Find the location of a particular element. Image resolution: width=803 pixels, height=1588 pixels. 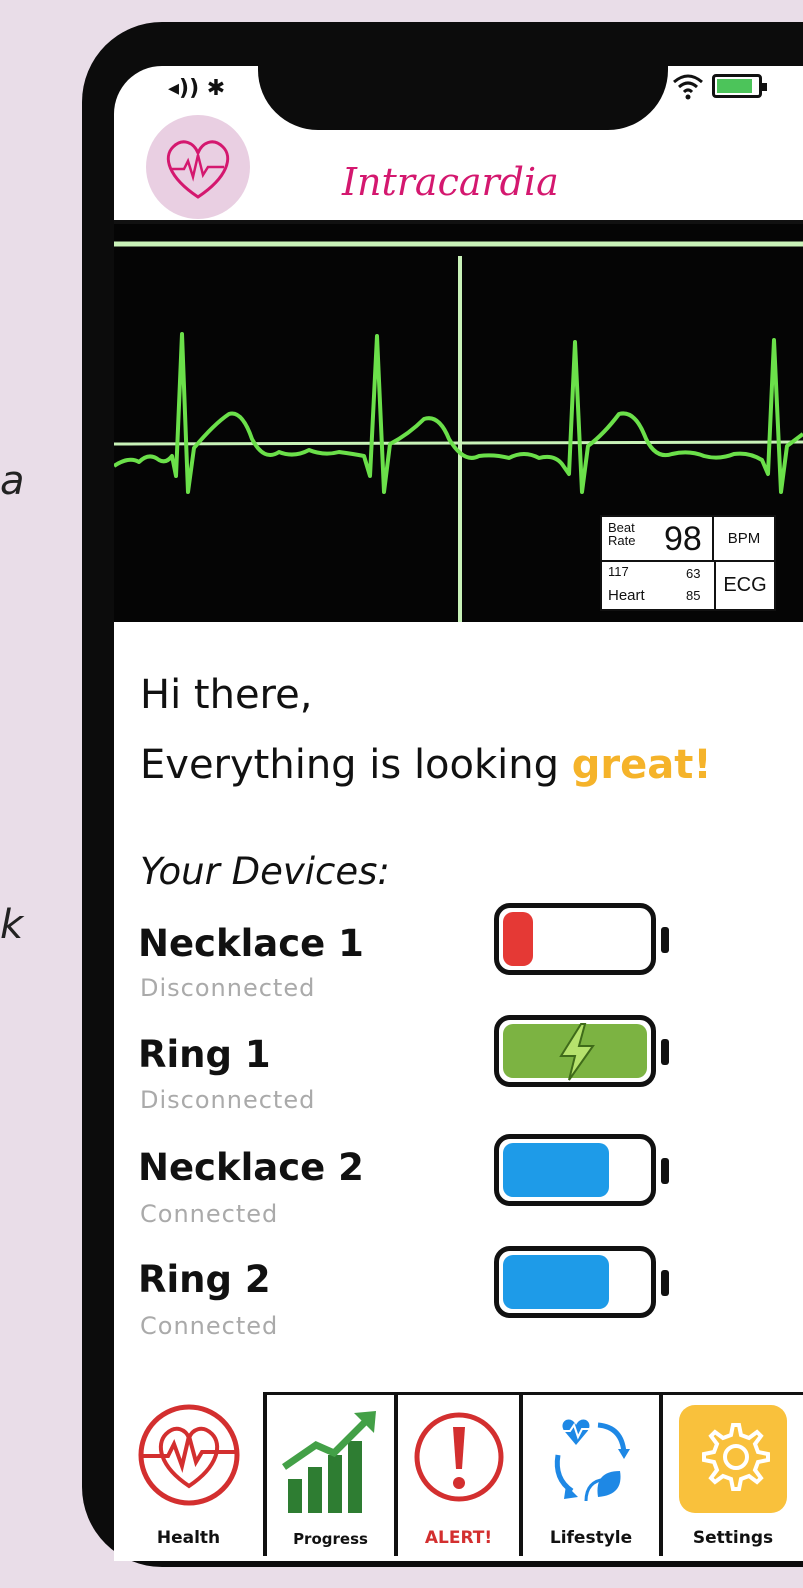

heart-logo-icon is located at coordinates (198, 169).